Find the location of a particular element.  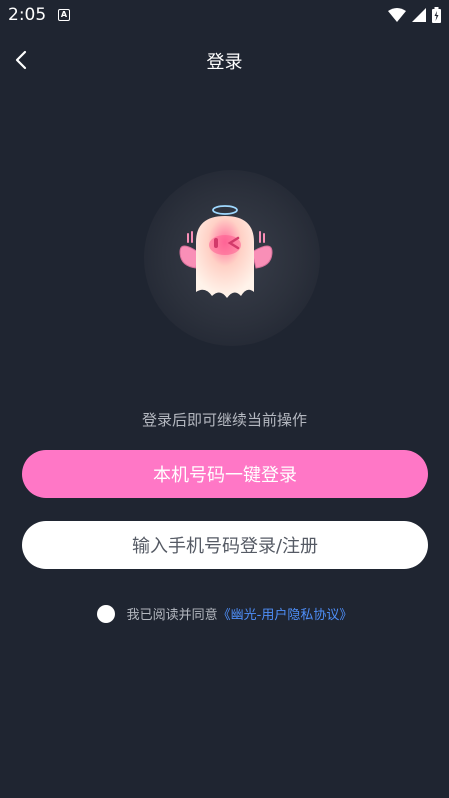

phone-login-label: 输入手机号码登录/注册 is located at coordinates (225, 546).